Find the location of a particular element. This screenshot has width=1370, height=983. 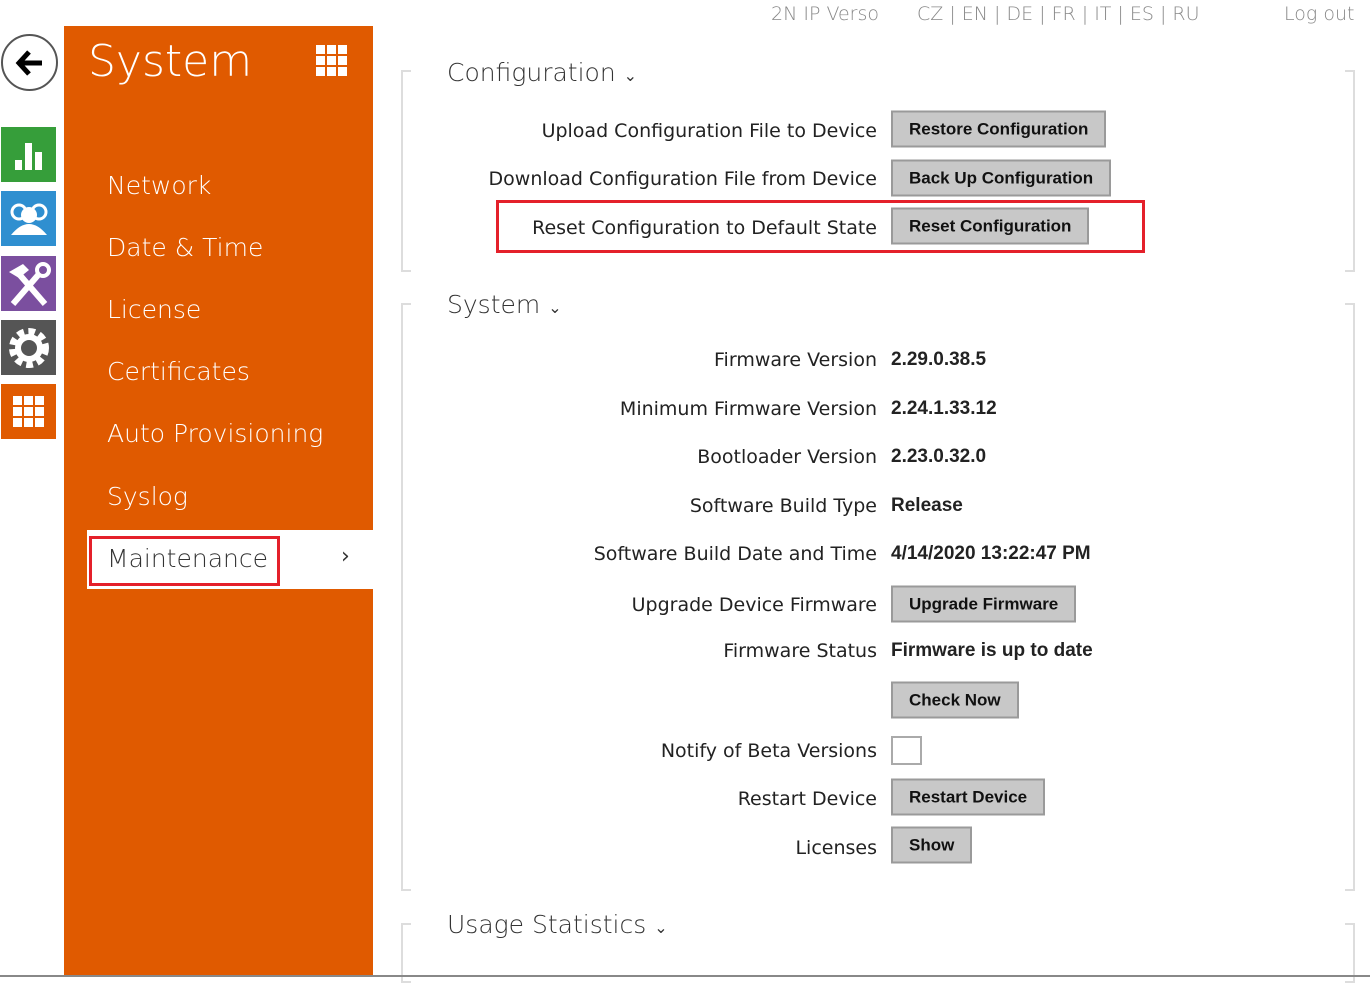

firmware-version-value: 2.29.0.38.5 is located at coordinates (939, 359).